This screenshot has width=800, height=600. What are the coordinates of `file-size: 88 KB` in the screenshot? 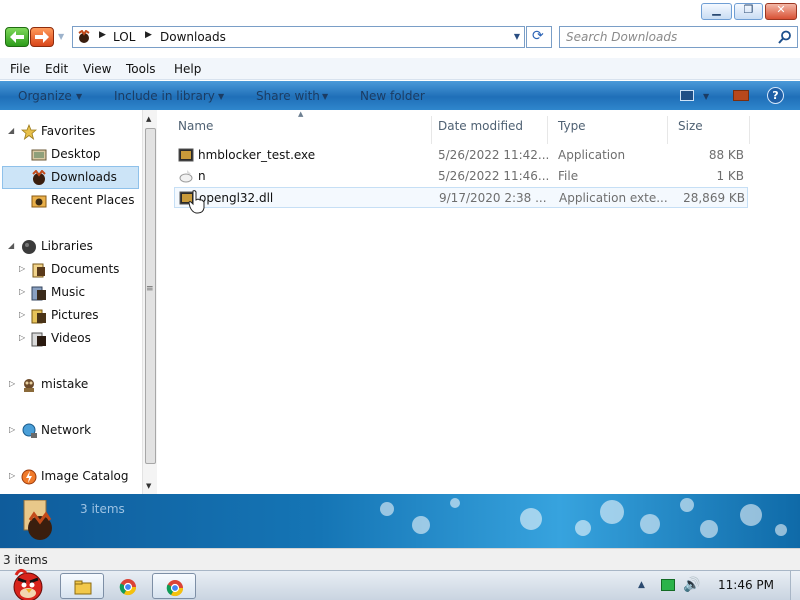 It's located at (726, 155).